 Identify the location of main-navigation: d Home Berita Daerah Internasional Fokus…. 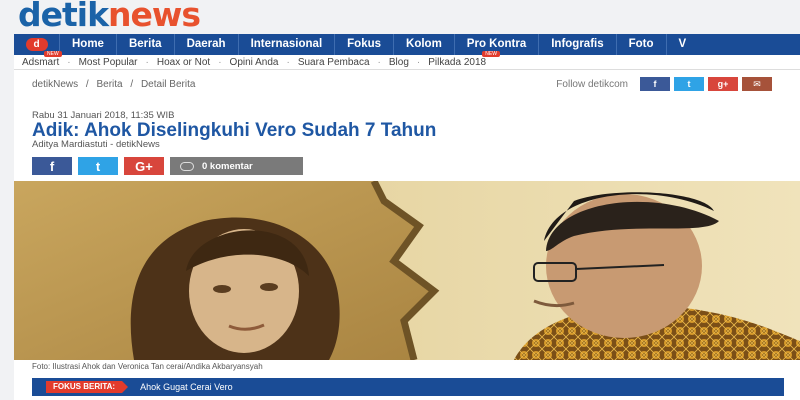
(407, 44).